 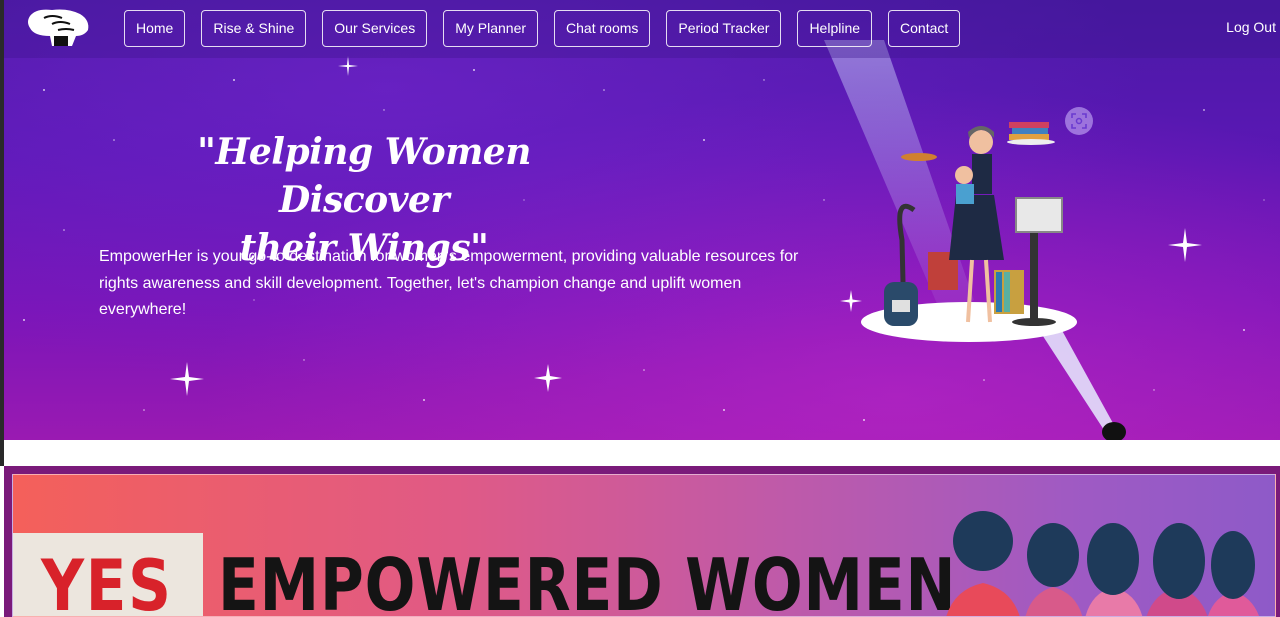 What do you see at coordinates (835, 28) in the screenshot?
I see `nav-helpline: Helpline` at bounding box center [835, 28].